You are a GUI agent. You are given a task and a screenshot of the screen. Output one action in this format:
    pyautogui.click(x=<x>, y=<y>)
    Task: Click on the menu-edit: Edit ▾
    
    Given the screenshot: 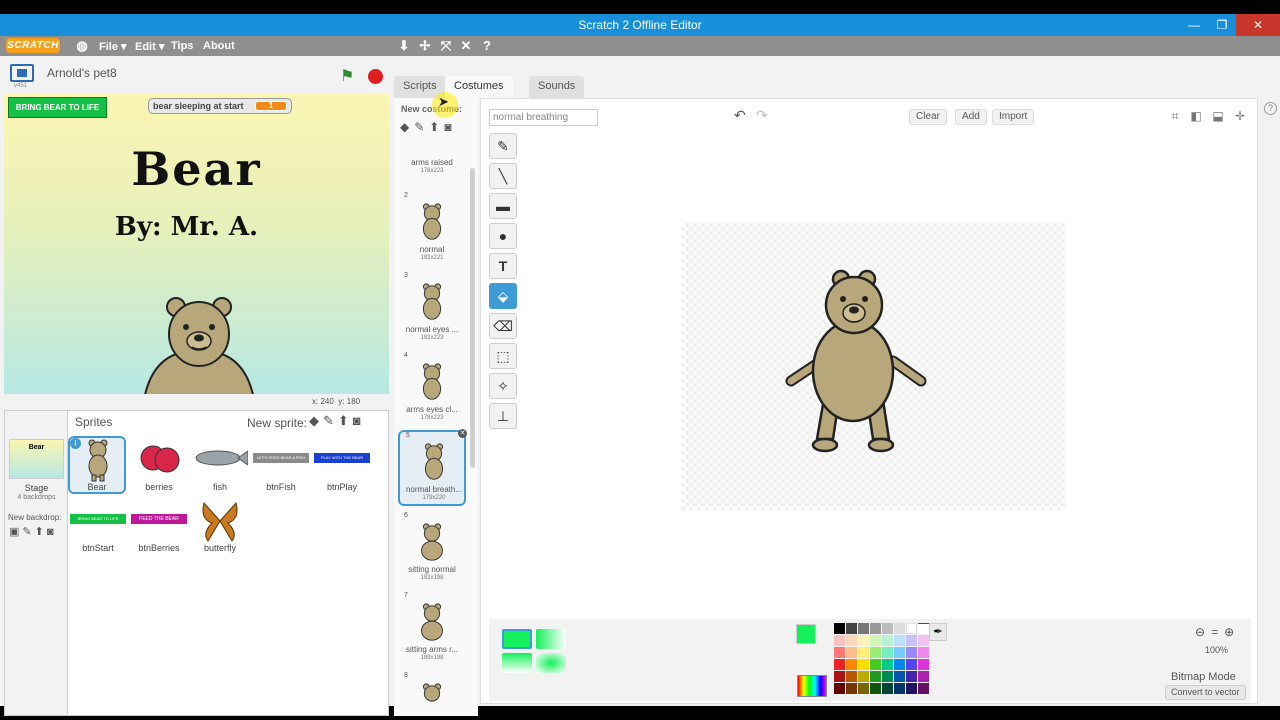 What is the action you would take?
    pyautogui.click(x=149, y=46)
    